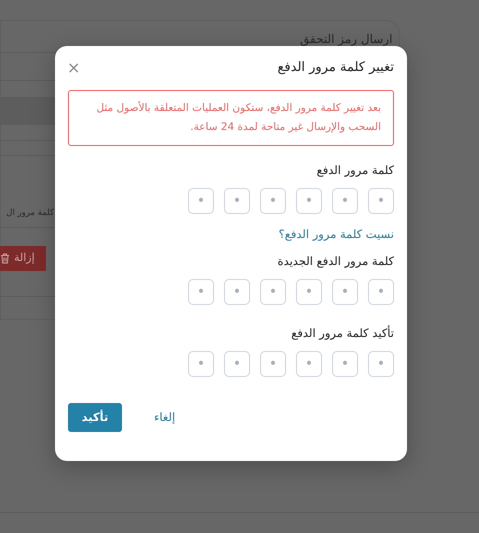 This screenshot has height=533, width=479. I want to click on field-label: تأكيد كلمة مرور الدفع, so click(342, 333).